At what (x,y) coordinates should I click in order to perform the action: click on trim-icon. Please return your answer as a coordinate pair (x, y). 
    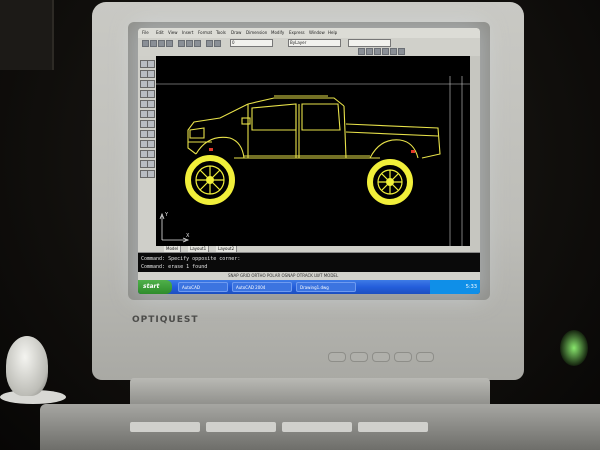
    Looking at the image, I should click on (151, 154).